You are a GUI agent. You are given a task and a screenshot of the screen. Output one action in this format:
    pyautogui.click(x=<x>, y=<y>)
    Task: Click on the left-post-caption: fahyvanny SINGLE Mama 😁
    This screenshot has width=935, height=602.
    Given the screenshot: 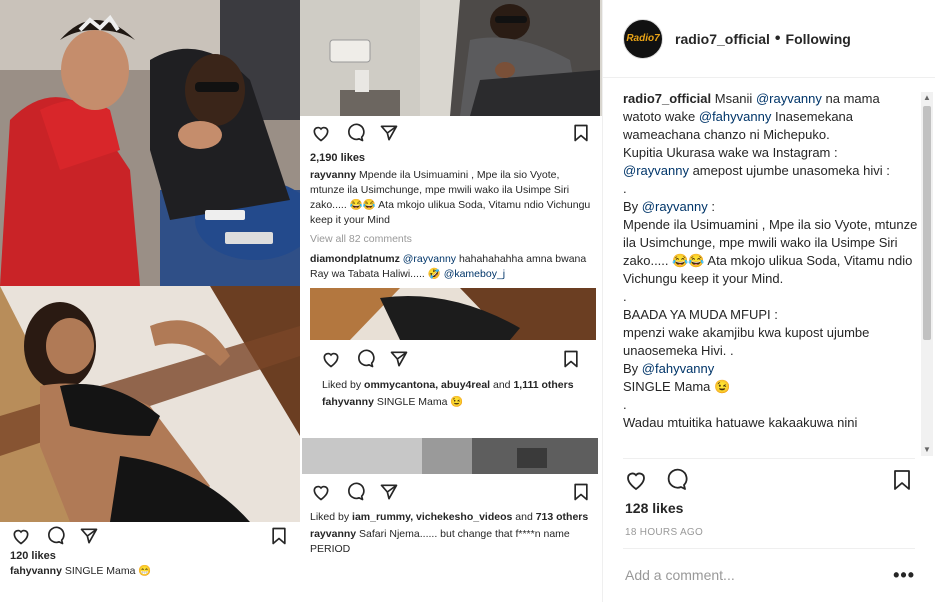 What is the action you would take?
    pyautogui.click(x=150, y=570)
    